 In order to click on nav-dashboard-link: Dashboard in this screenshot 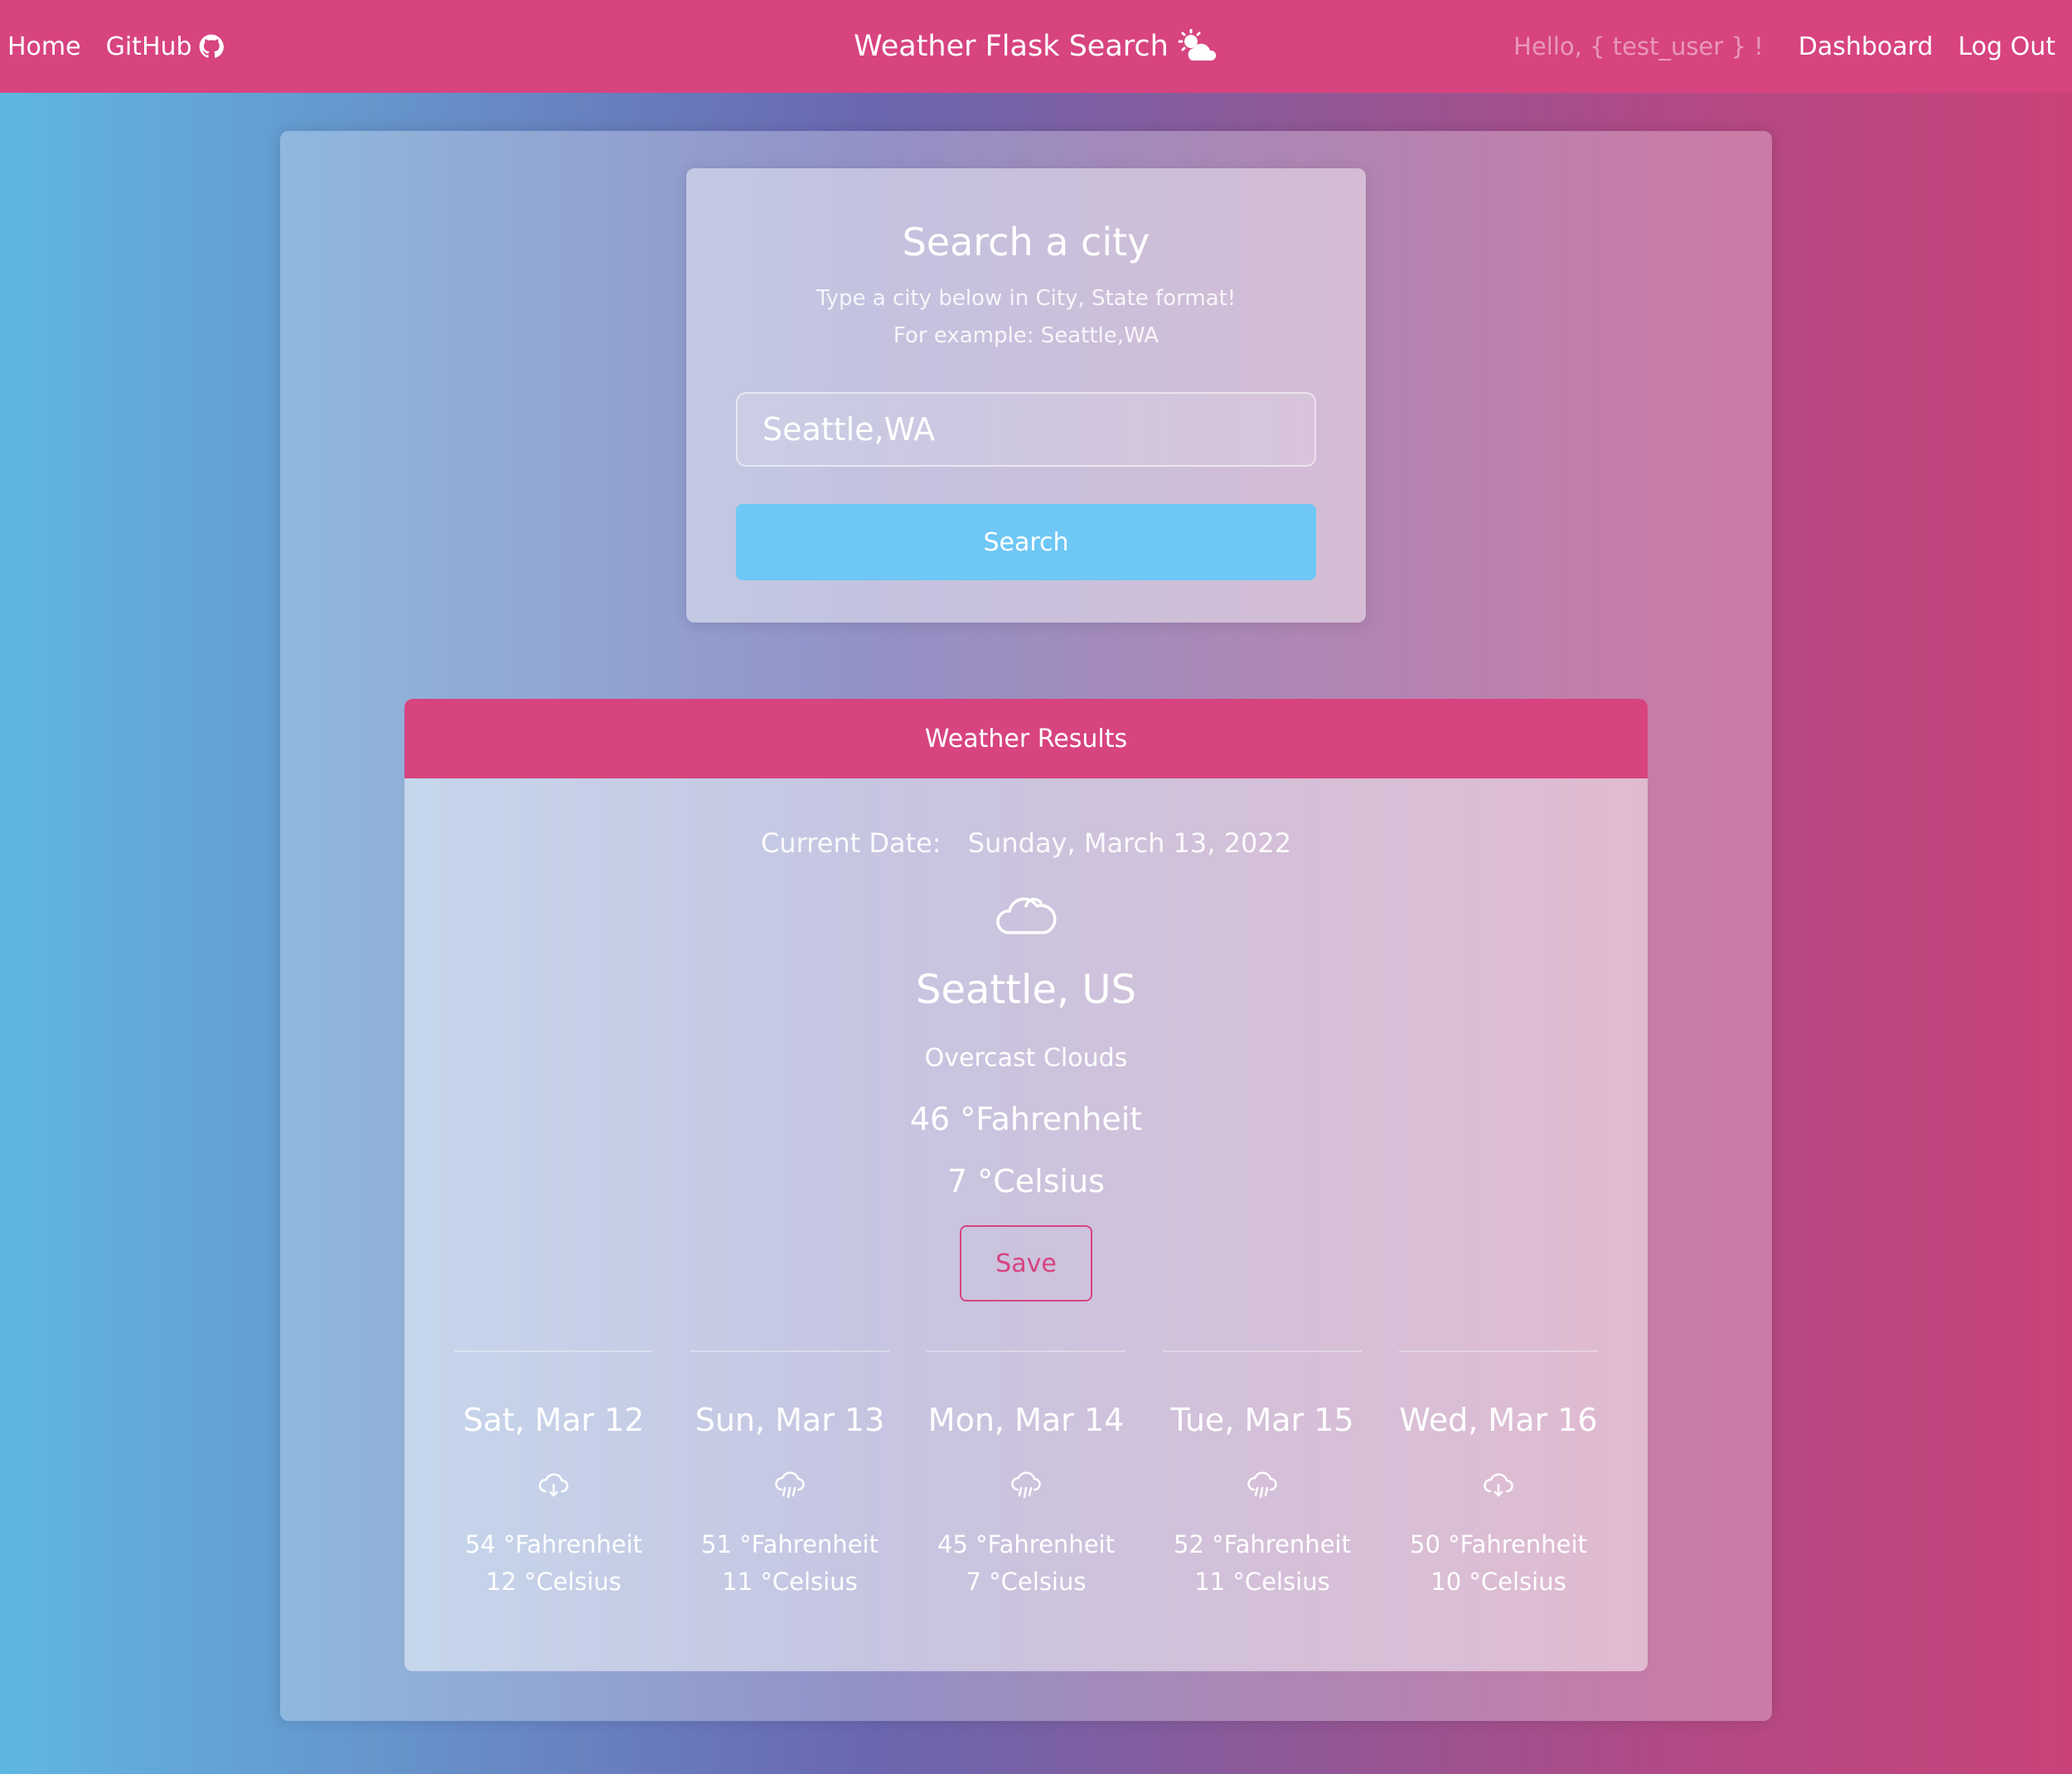, I will do `click(1866, 46)`.